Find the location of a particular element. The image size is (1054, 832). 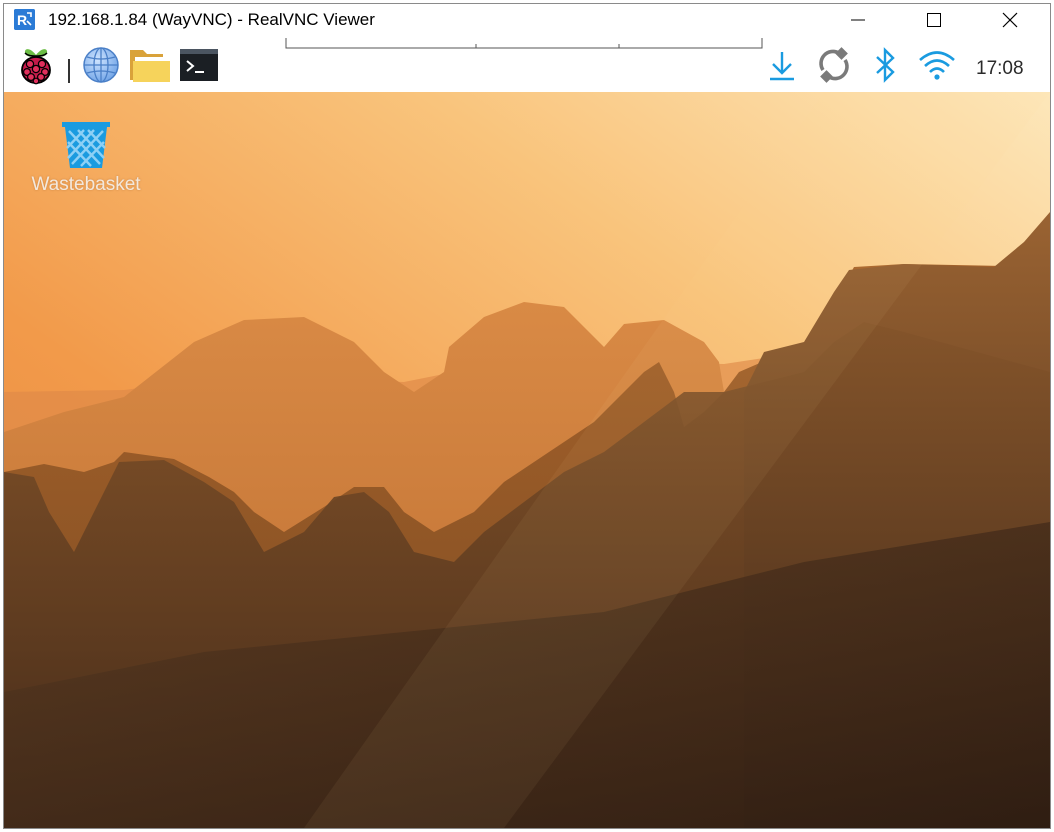

vnc-tray-button is located at coordinates (834, 65).